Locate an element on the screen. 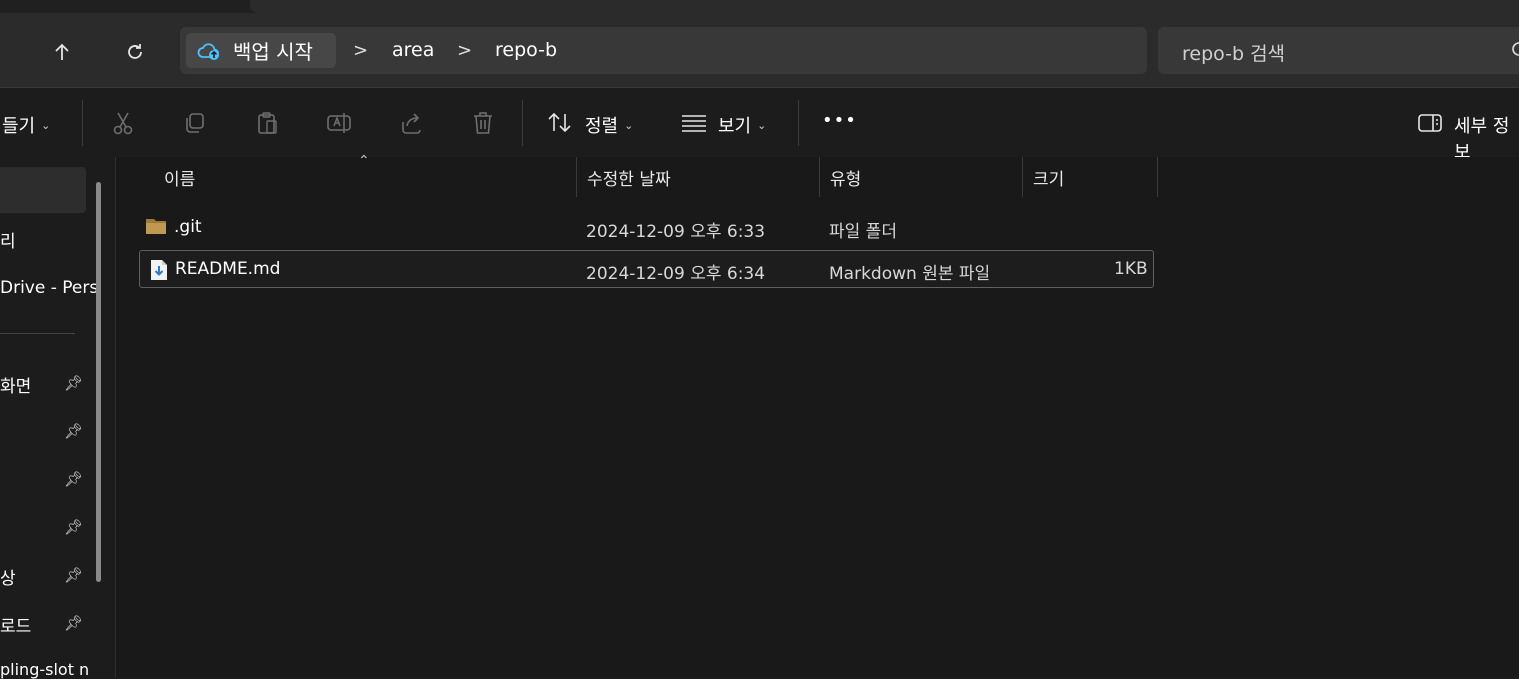  up-button is located at coordinates (62, 52).